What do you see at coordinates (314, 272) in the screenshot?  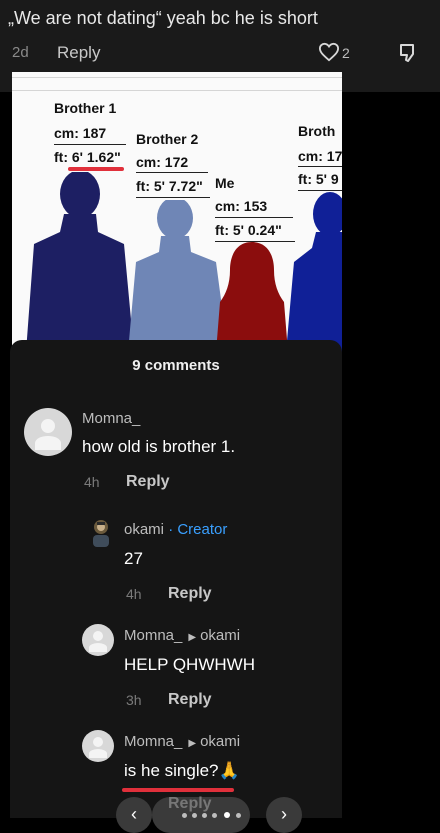 I see `brother3-silhouette` at bounding box center [314, 272].